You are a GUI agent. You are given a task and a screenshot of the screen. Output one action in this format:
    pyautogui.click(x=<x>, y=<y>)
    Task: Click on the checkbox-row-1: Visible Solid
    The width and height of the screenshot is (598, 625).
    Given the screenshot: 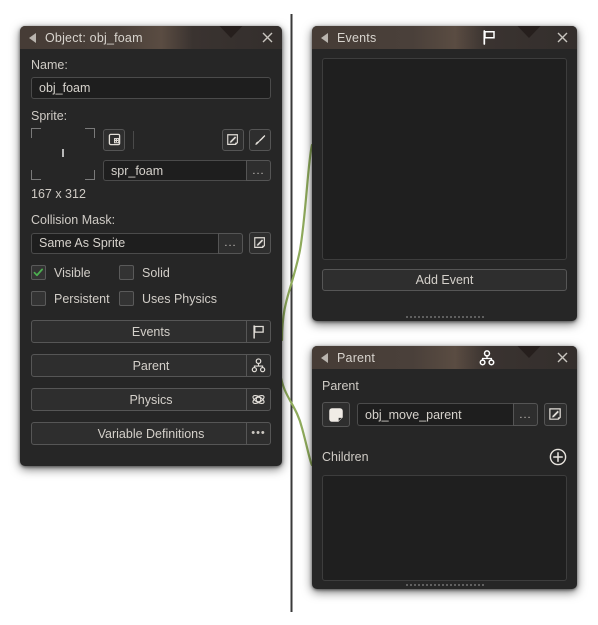 What is the action you would take?
    pyautogui.click(x=151, y=272)
    